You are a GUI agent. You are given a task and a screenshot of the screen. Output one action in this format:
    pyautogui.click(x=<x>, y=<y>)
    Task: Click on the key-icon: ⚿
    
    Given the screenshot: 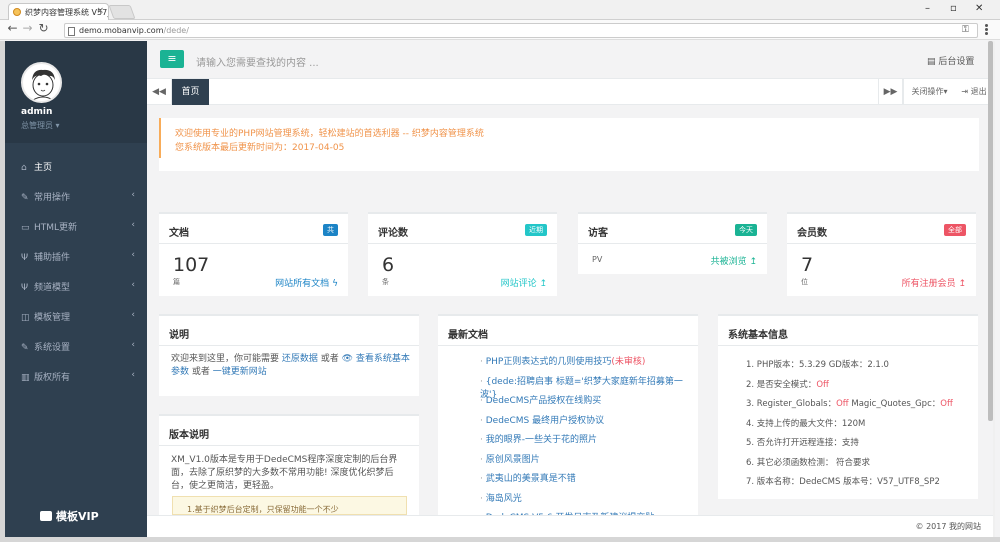 What is the action you would take?
    pyautogui.click(x=965, y=30)
    